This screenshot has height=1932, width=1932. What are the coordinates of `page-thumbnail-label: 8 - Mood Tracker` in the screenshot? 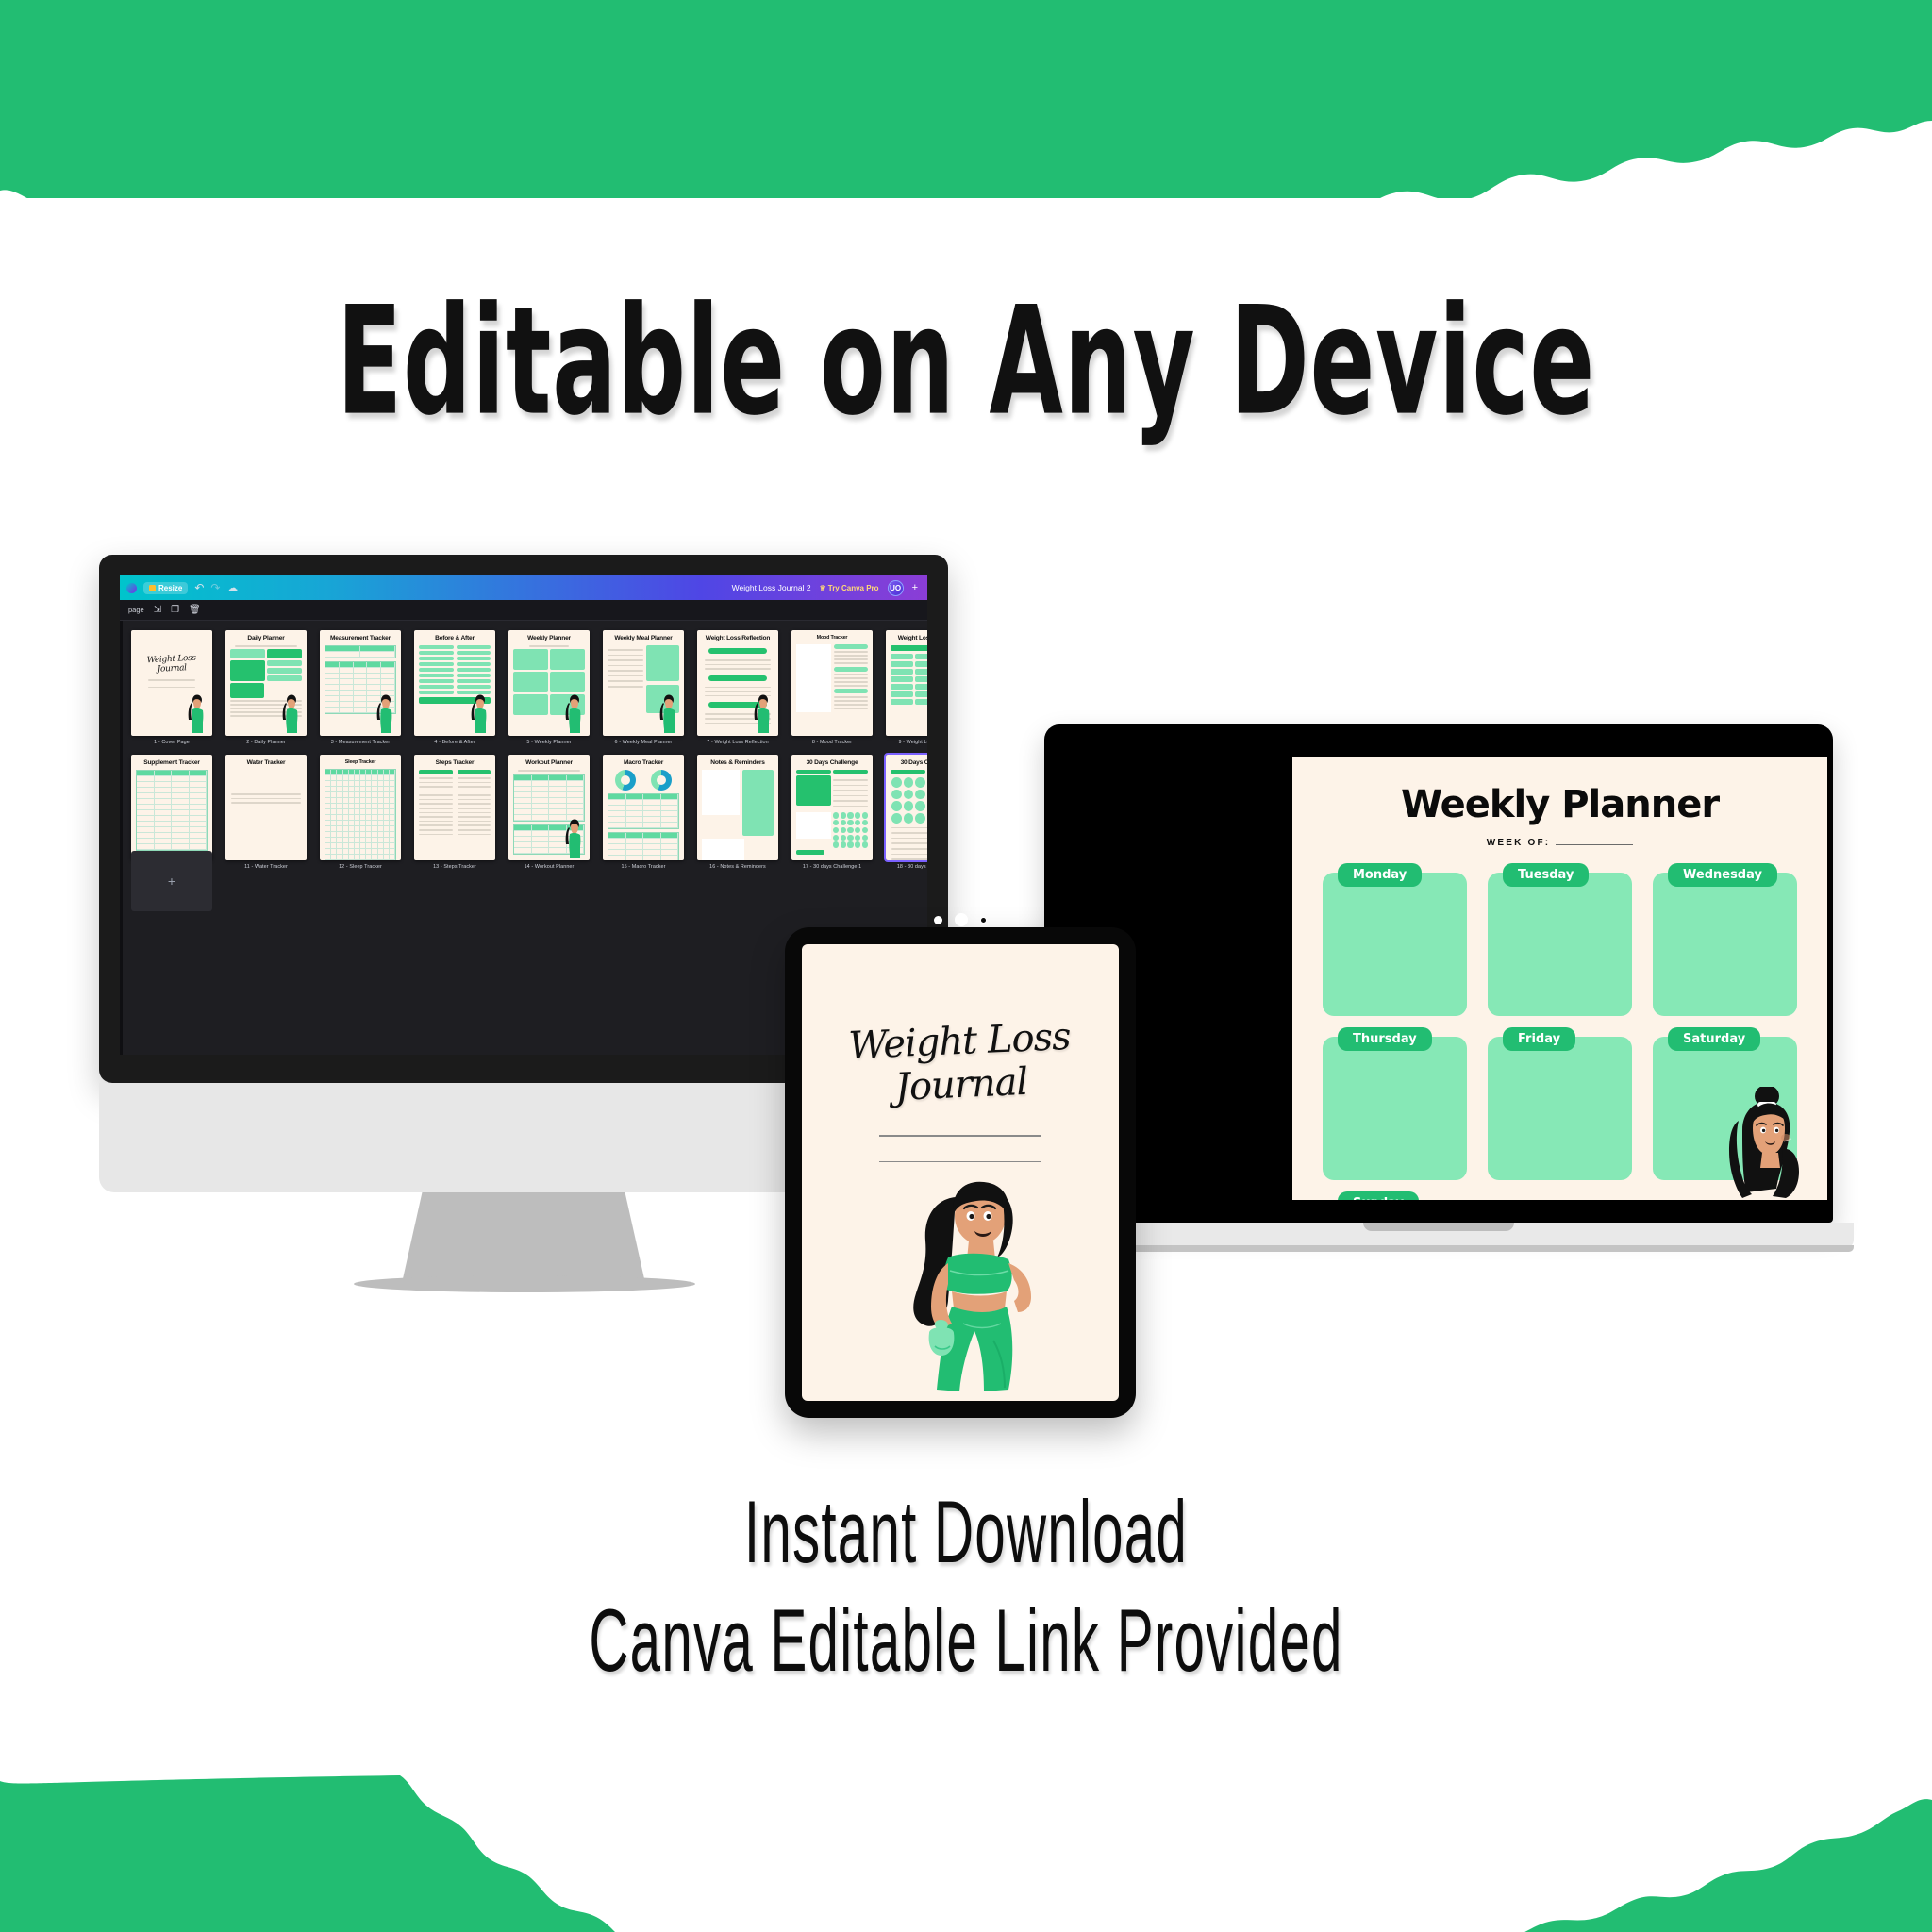 It's located at (832, 742).